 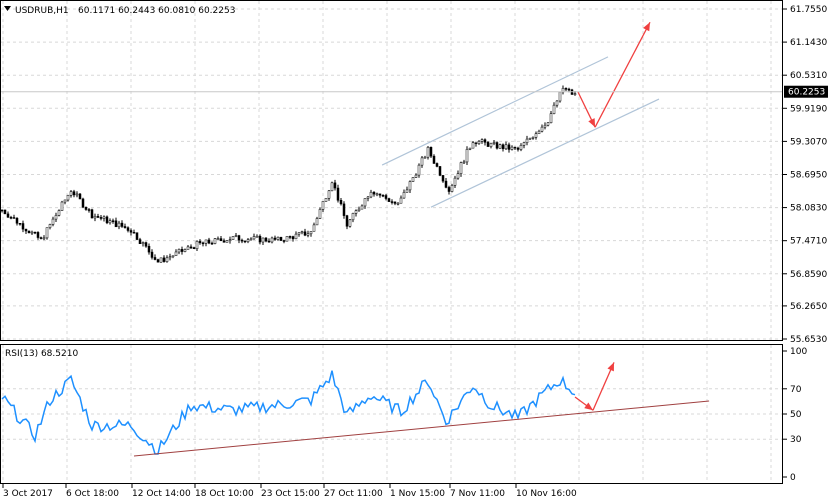 I want to click on rsi-tick-label: 70, so click(x=796, y=390).